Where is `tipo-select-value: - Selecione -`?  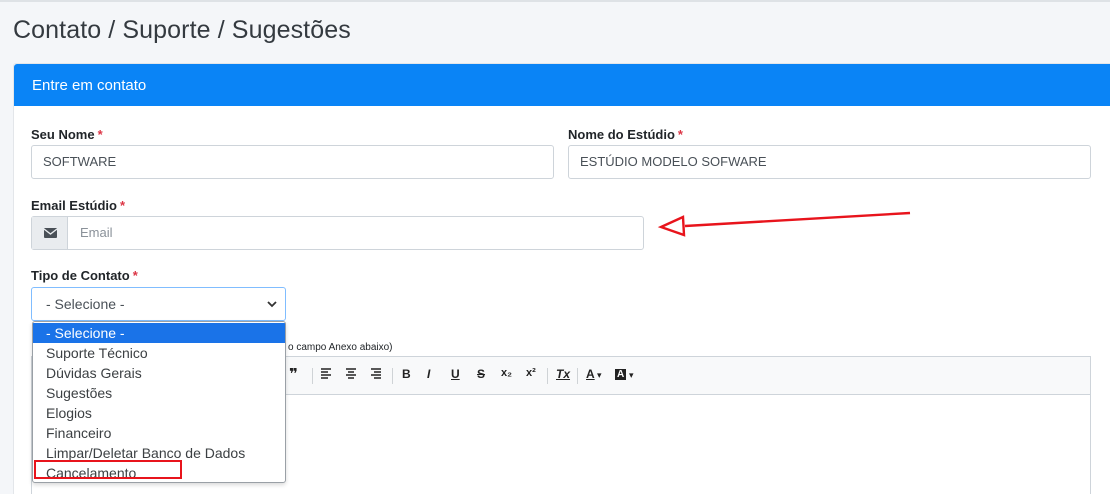 tipo-select-value: - Selecione - is located at coordinates (85, 304).